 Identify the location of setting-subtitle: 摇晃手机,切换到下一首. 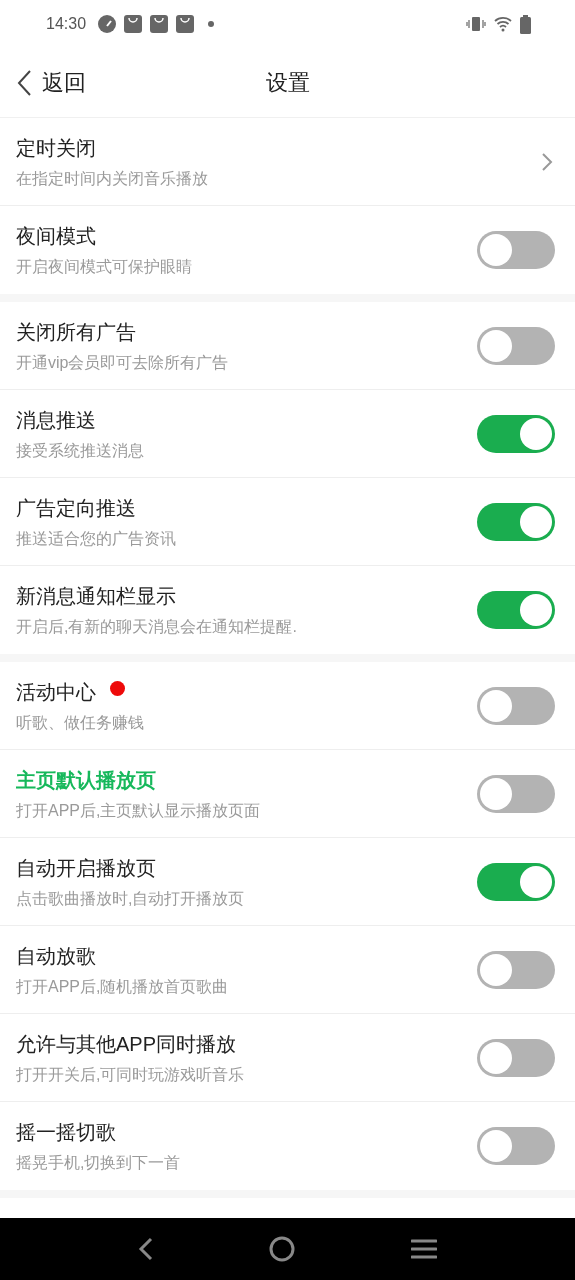
(99, 1163).